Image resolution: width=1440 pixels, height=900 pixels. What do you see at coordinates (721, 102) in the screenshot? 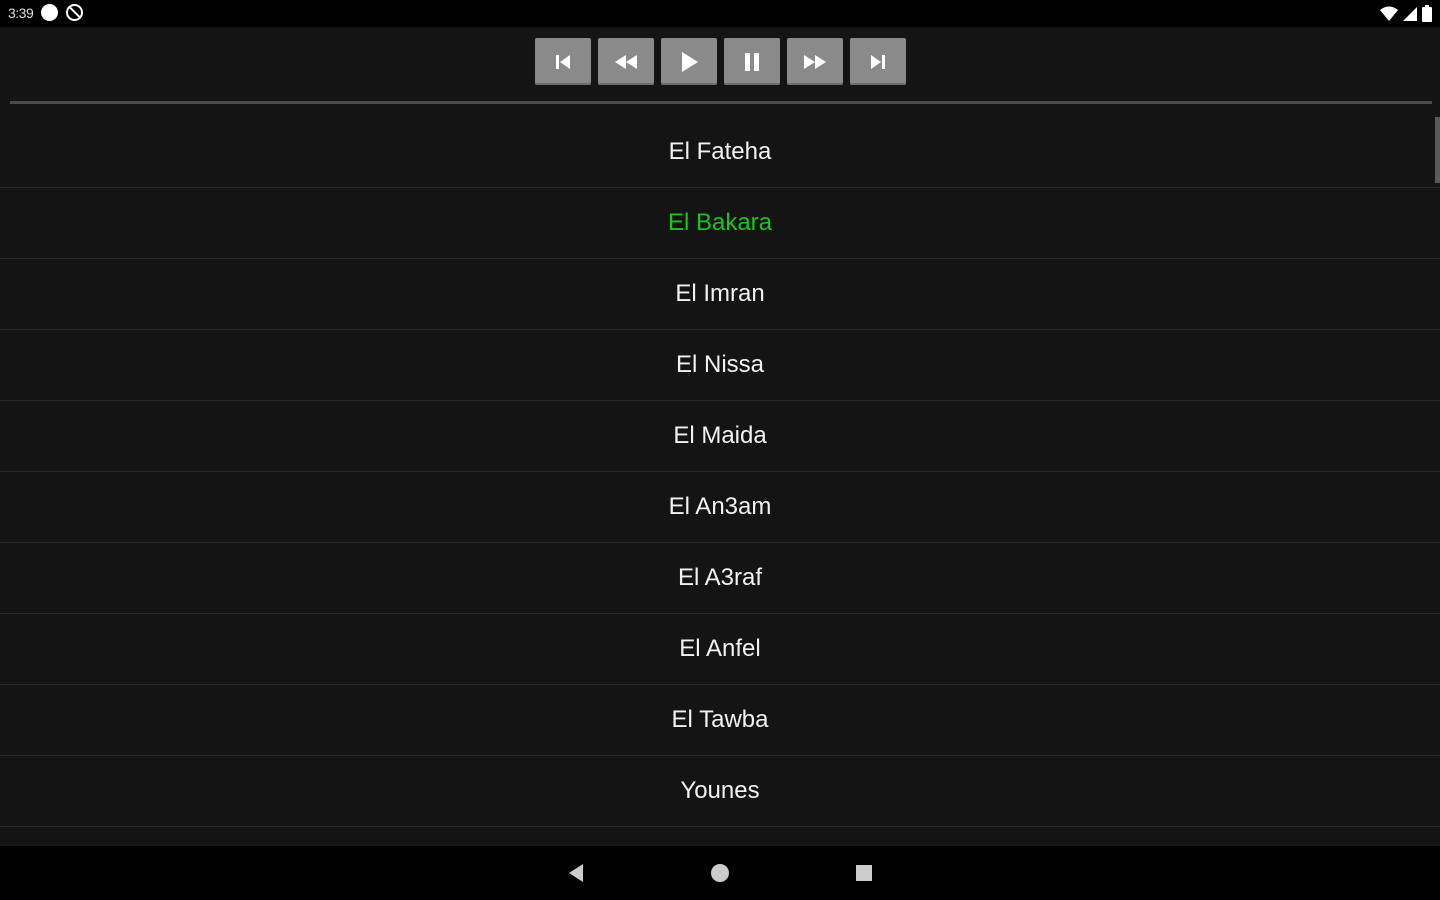
I see `progress-divider` at bounding box center [721, 102].